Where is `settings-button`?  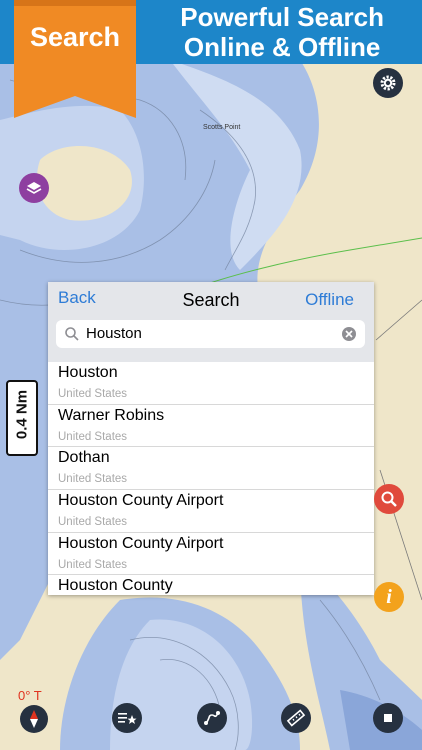 settings-button is located at coordinates (388, 83).